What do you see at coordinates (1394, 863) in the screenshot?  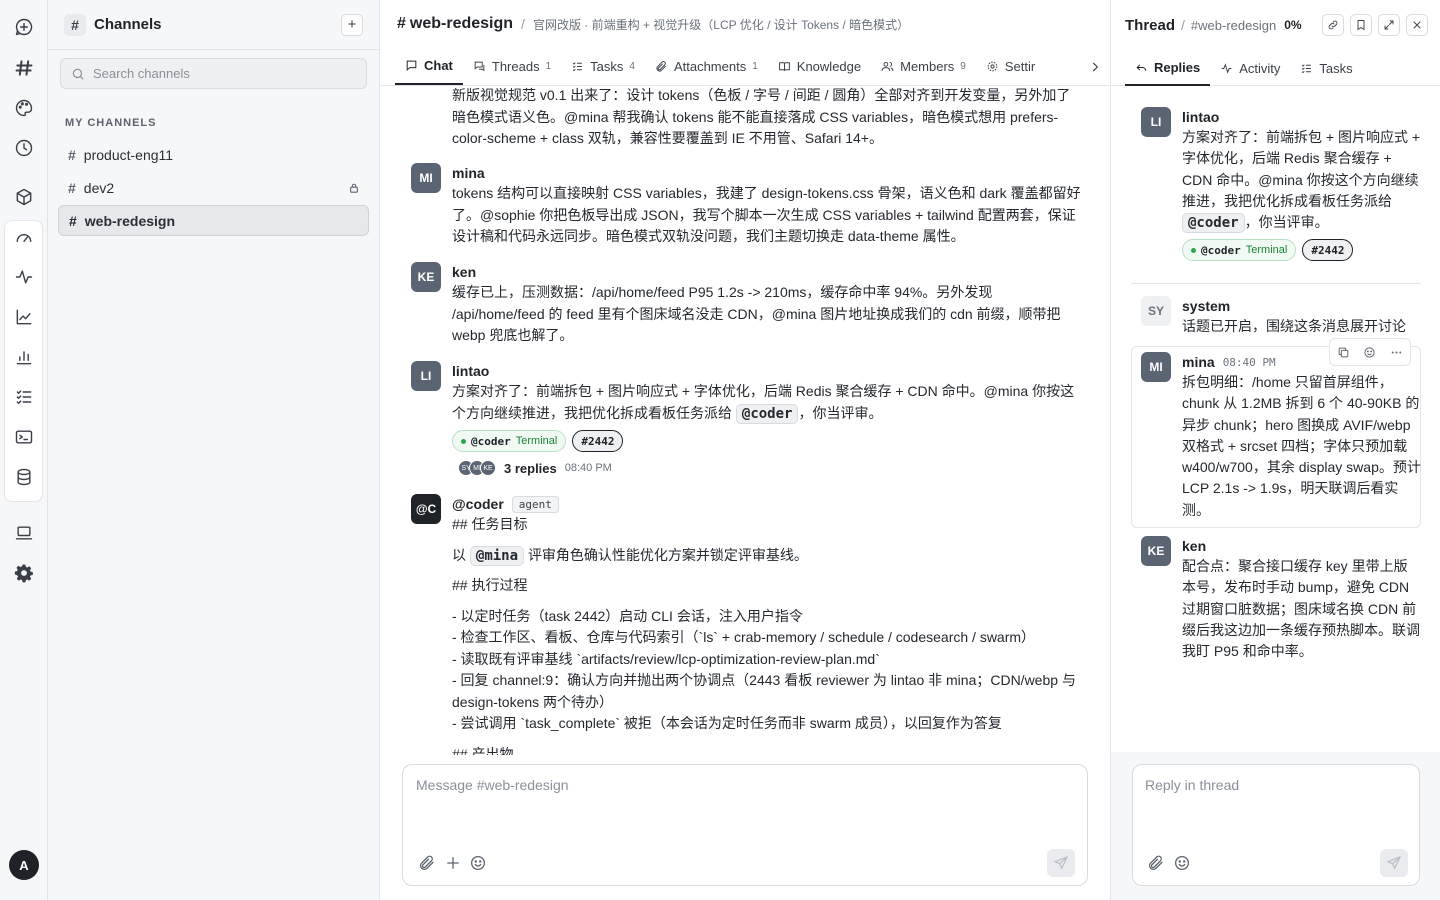 I see `send-reply-button` at bounding box center [1394, 863].